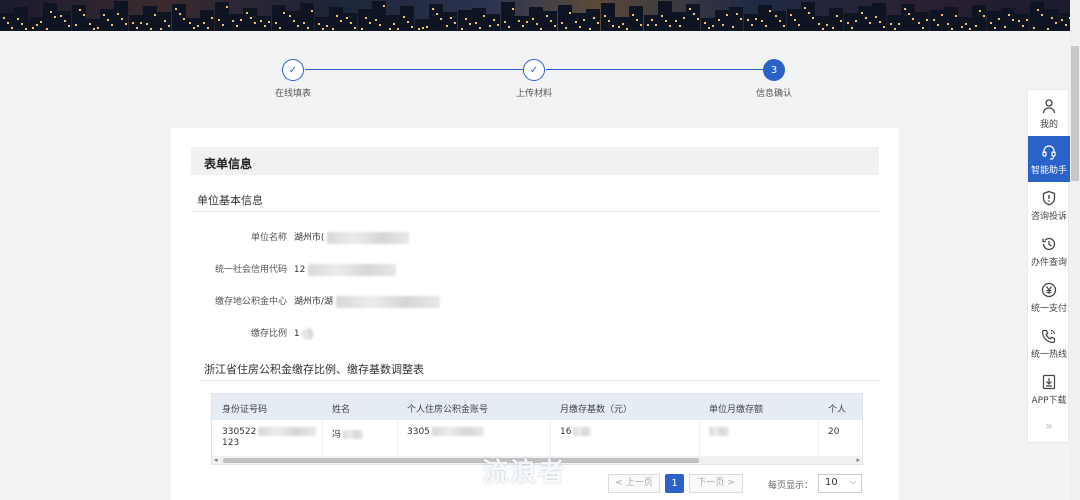 The image size is (1080, 500). Describe the element at coordinates (840, 483) in the screenshot. I see `per-page-select: 10 ⌵` at that location.